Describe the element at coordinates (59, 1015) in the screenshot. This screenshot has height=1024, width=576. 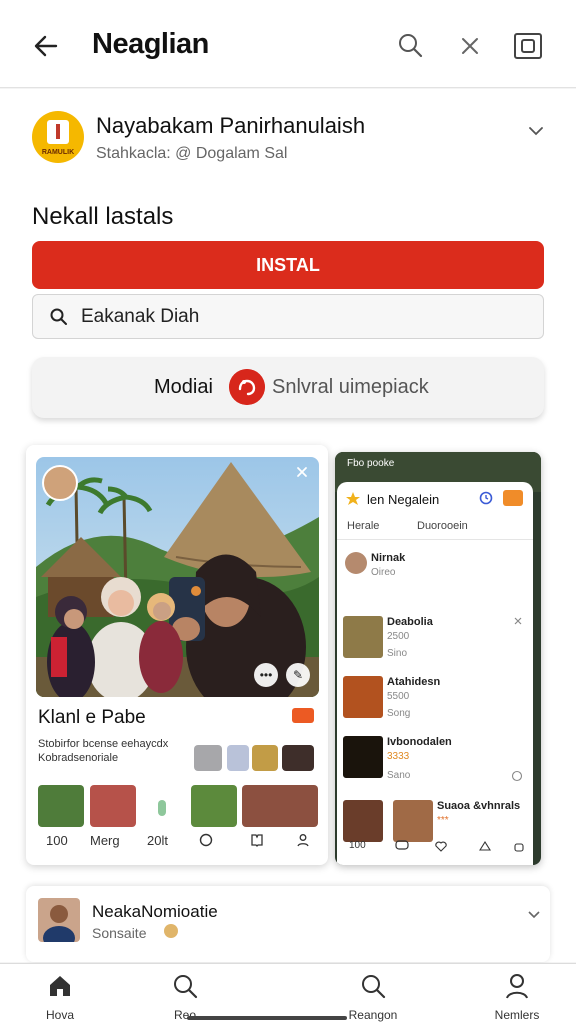
I see `nav-label-home: Hova` at that location.